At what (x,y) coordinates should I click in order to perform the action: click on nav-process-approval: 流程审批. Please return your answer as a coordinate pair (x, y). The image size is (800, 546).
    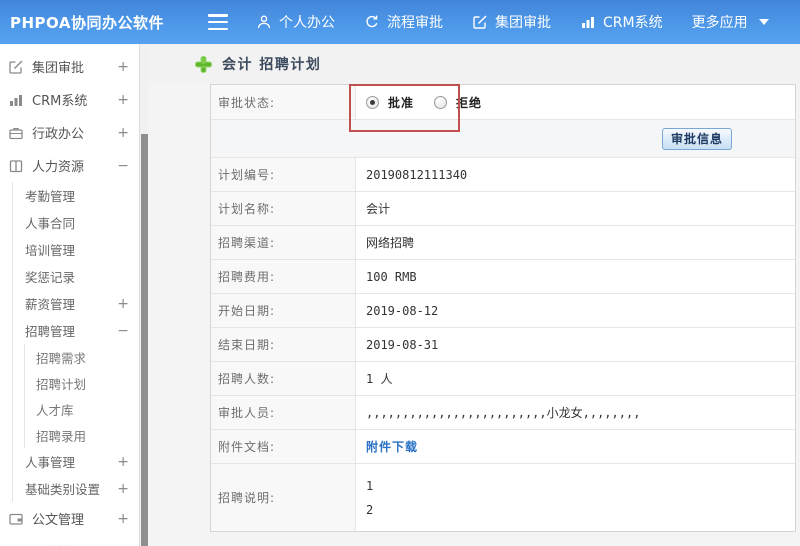
    Looking at the image, I should click on (403, 22).